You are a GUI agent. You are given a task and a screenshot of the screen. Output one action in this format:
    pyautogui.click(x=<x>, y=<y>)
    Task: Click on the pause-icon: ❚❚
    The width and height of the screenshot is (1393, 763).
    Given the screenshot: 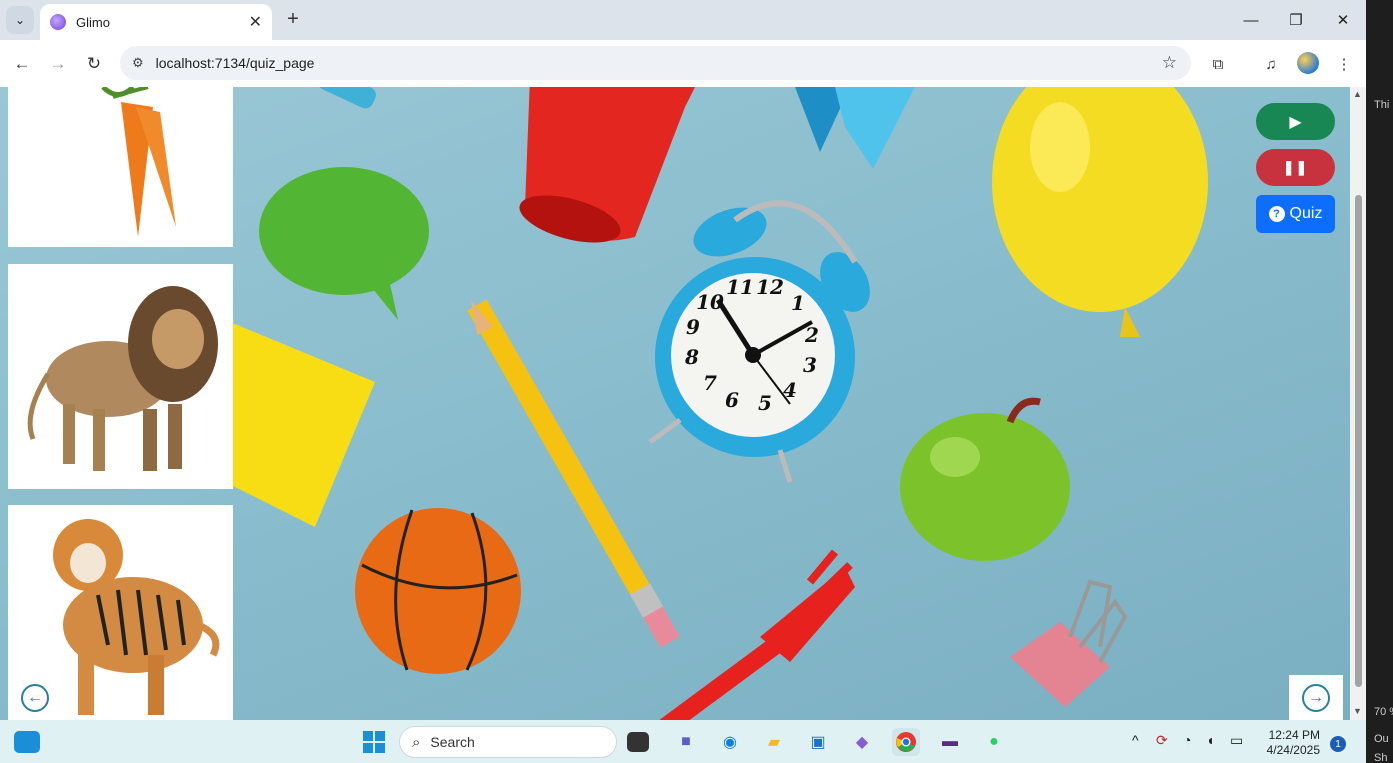 What is the action you would take?
    pyautogui.click(x=1295, y=167)
    